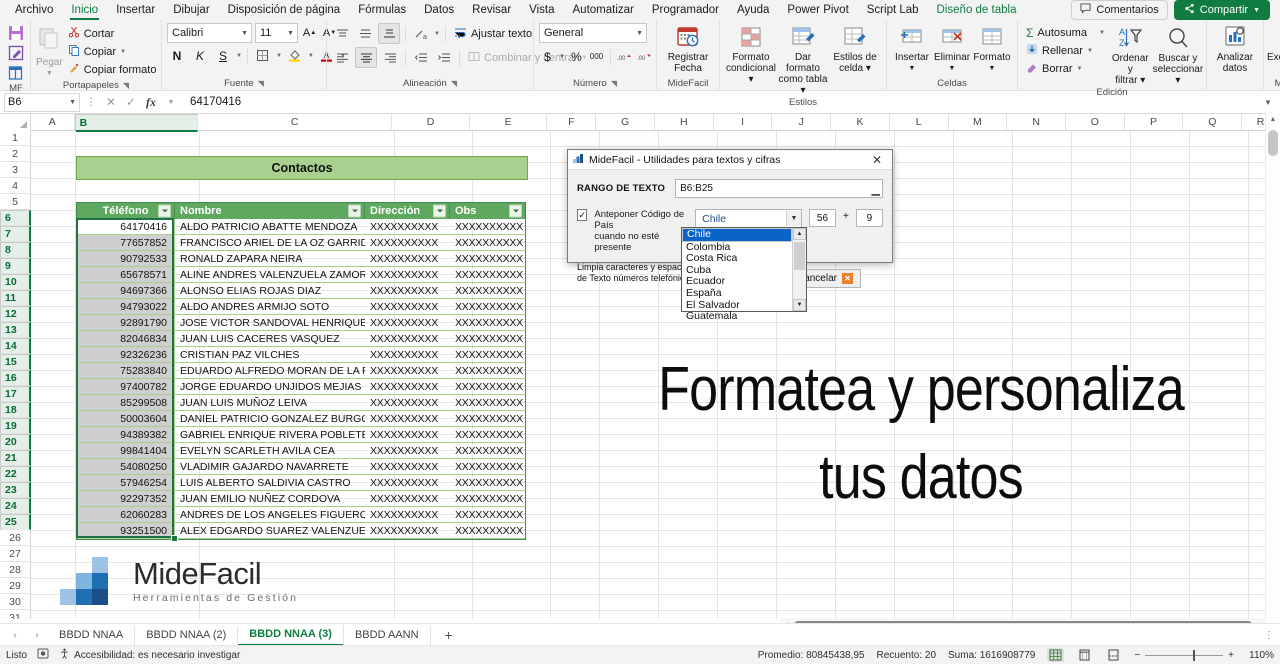 This screenshot has width=1280, height=664. What do you see at coordinates (342, 33) in the screenshot?
I see `align-top-button` at bounding box center [342, 33].